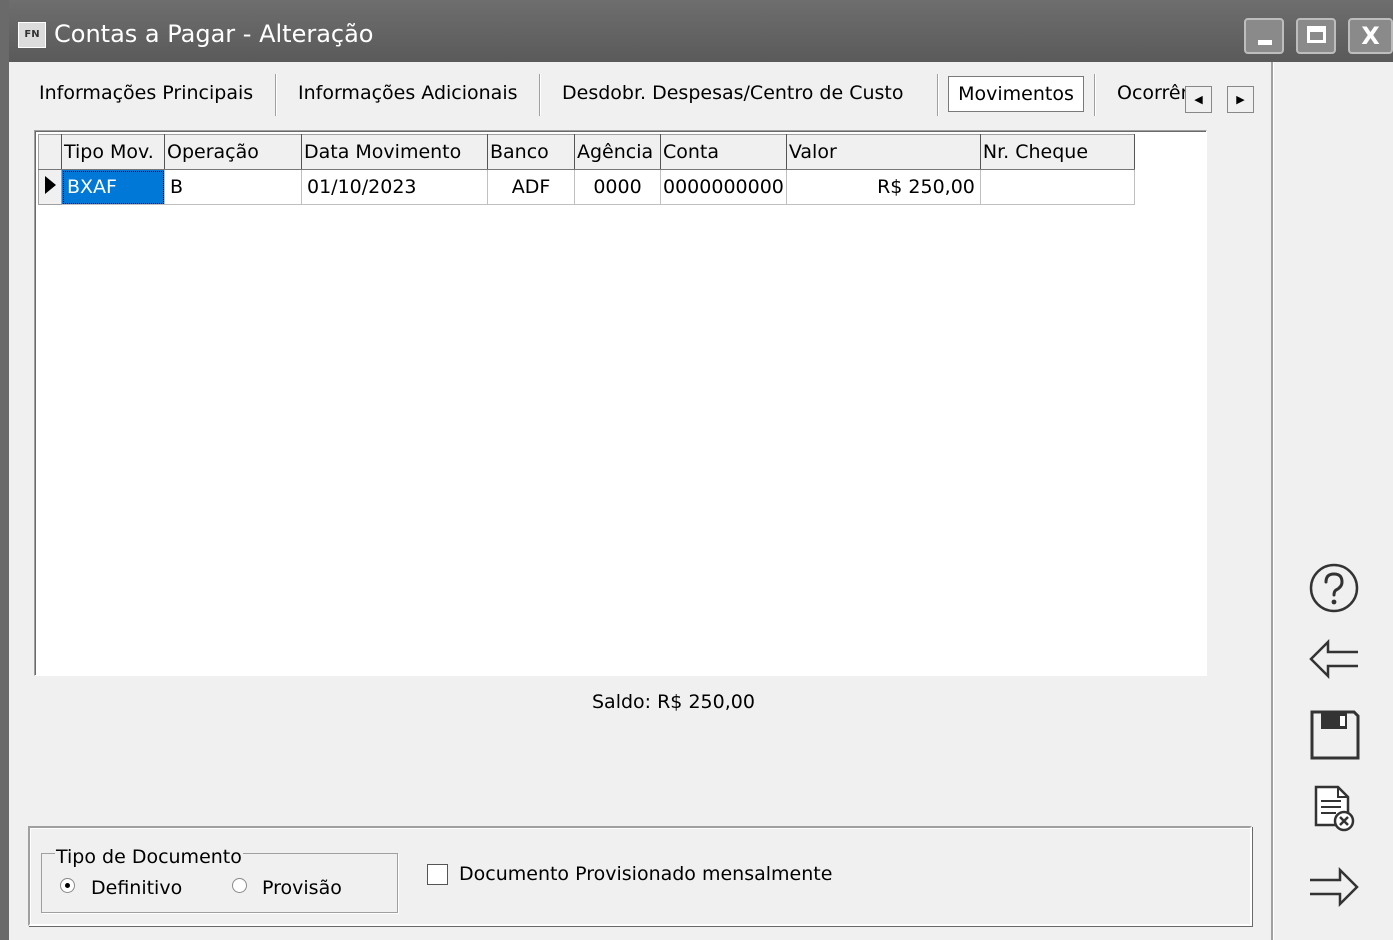 The width and height of the screenshot is (1393, 940). I want to click on cell-data-movimento: 01/10/2023, so click(394, 187).